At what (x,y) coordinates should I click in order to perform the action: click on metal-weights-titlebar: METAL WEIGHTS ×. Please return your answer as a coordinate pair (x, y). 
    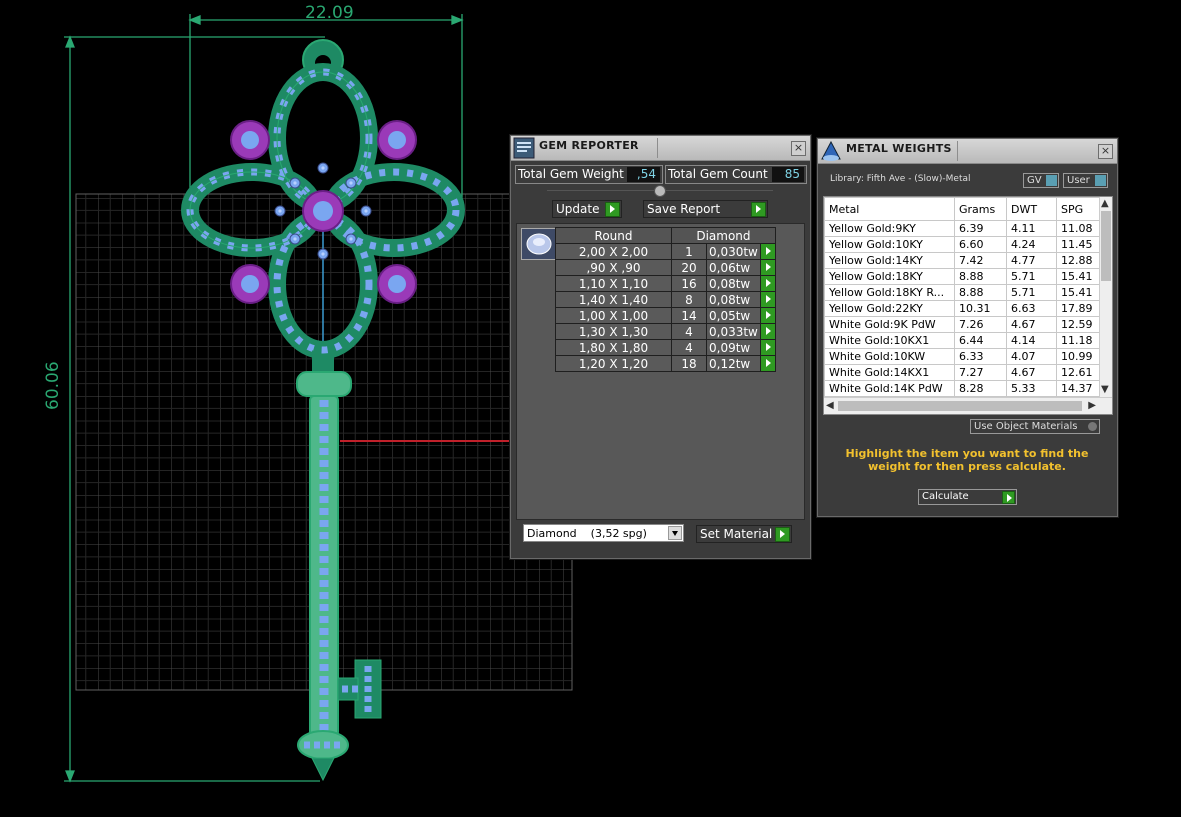
    Looking at the image, I should click on (967, 151).